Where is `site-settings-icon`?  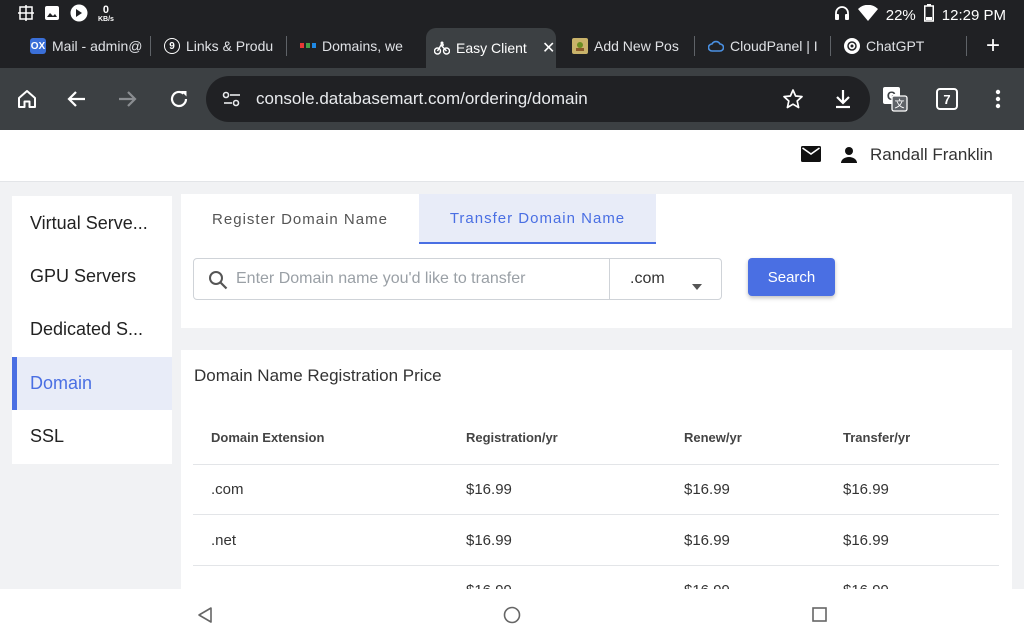
site-settings-icon is located at coordinates (232, 101).